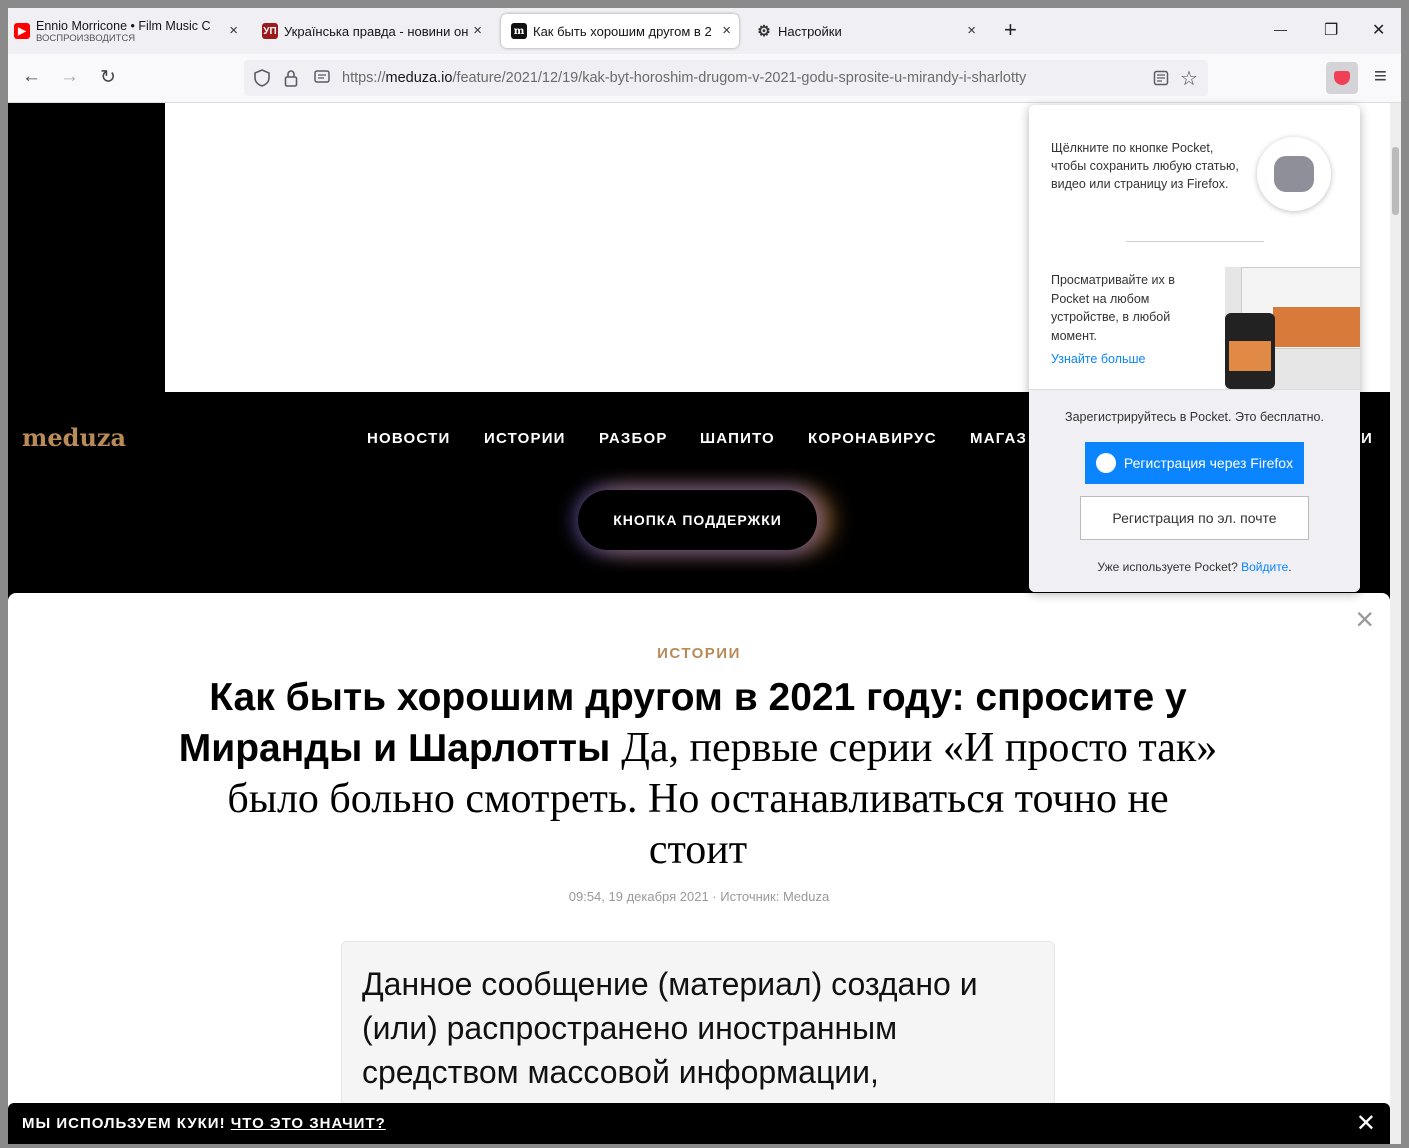  I want to click on pocket-button, so click(1342, 78).